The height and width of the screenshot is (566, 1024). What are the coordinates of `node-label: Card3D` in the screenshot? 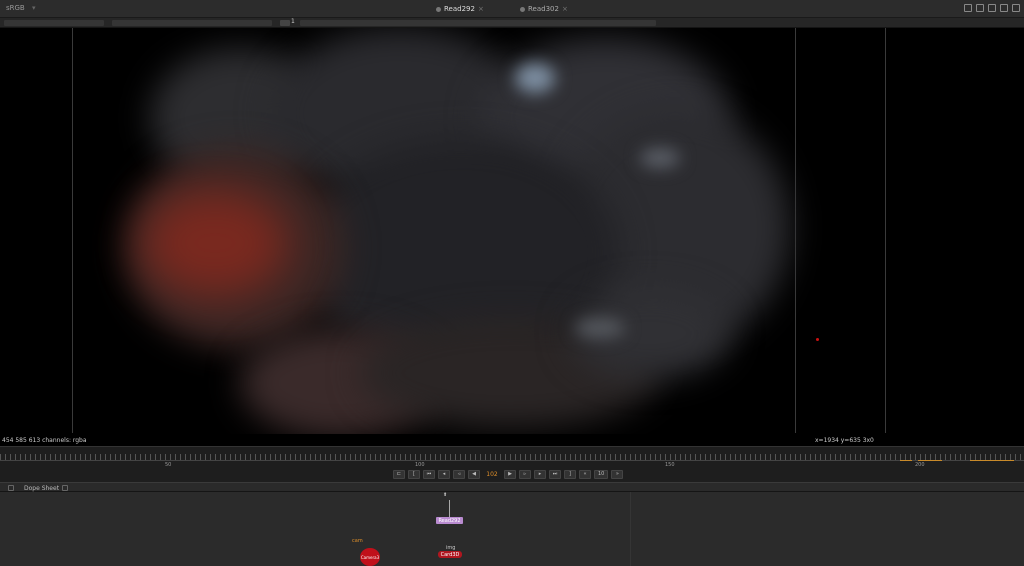 It's located at (450, 554).